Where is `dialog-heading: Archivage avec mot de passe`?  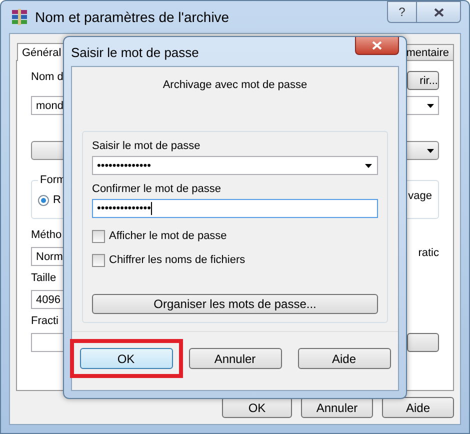
dialog-heading: Archivage avec mot de passe is located at coordinates (235, 85).